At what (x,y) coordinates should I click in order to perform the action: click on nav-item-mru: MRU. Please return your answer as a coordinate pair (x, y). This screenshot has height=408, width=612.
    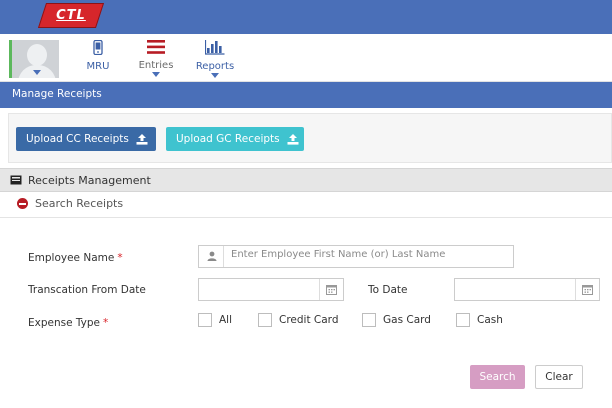
    Looking at the image, I should click on (98, 55).